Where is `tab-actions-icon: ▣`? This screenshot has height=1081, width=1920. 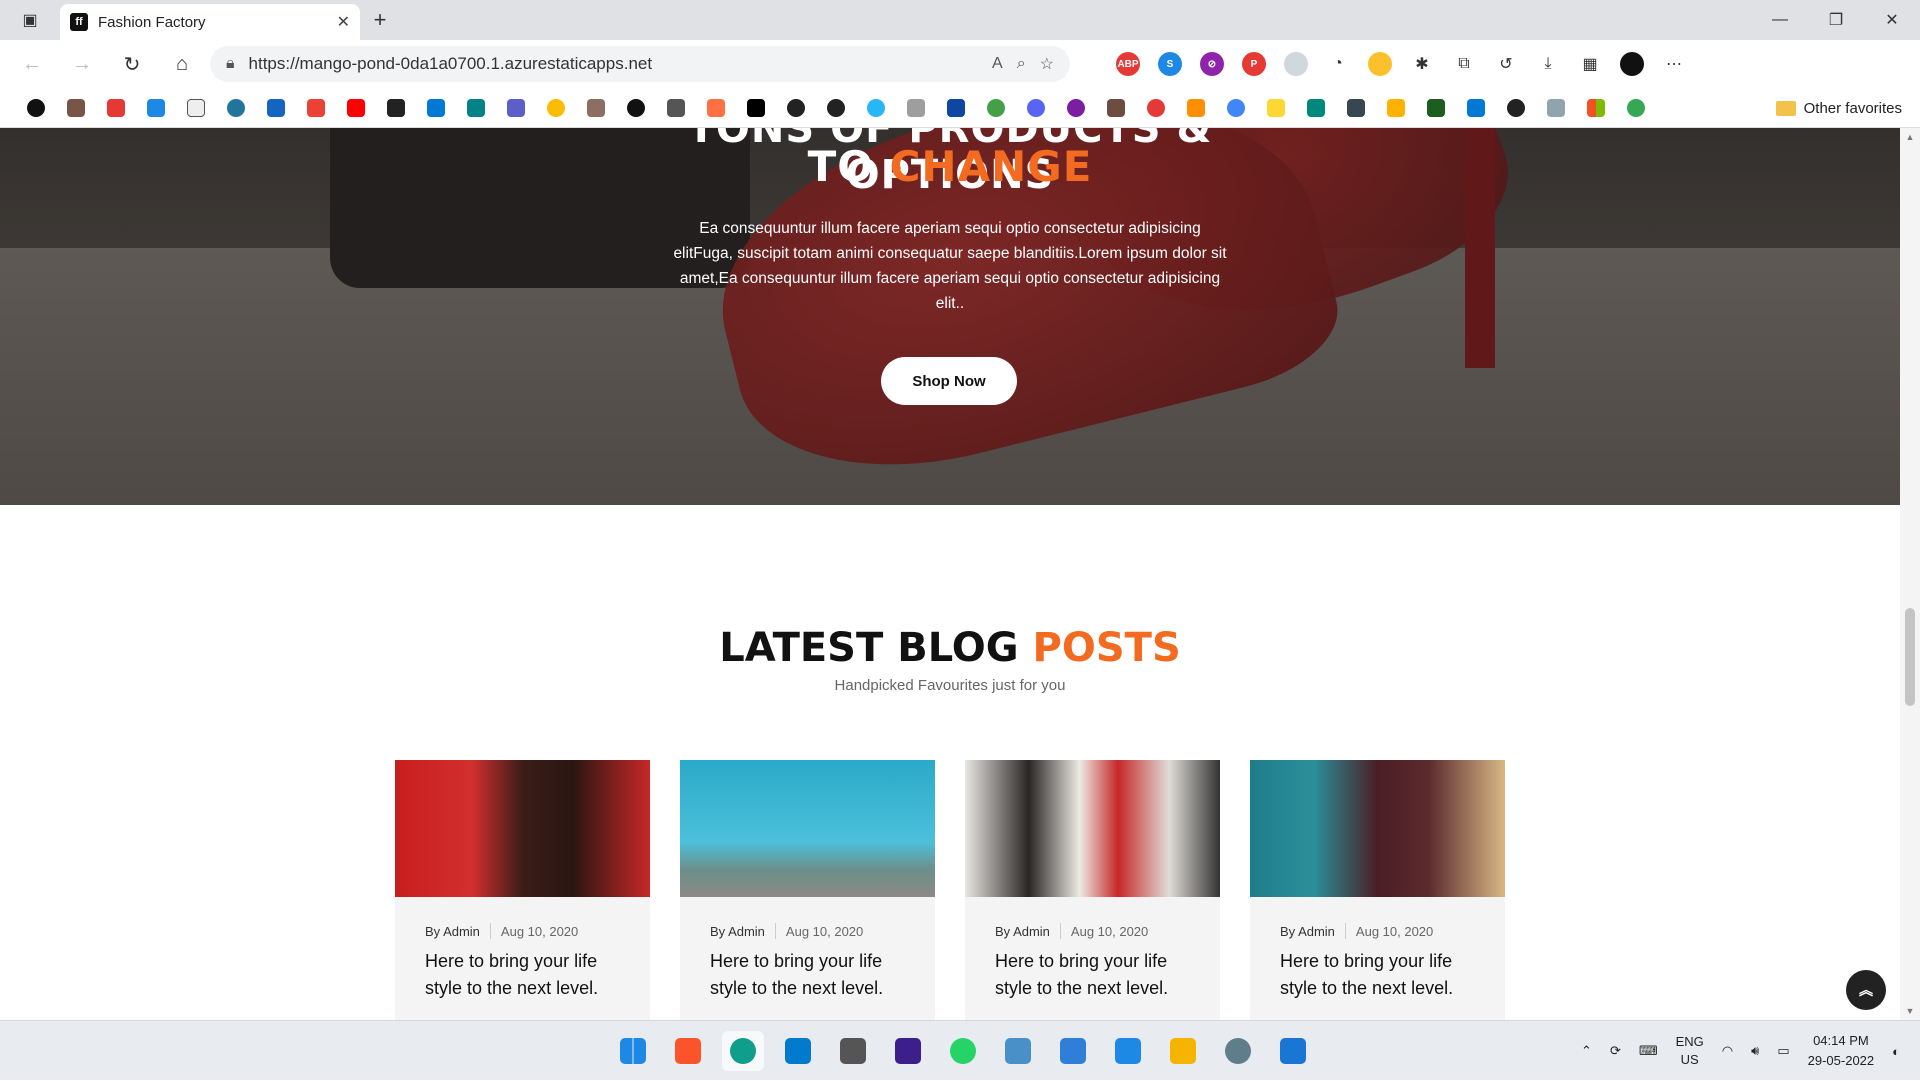 tab-actions-icon: ▣ is located at coordinates (30, 20).